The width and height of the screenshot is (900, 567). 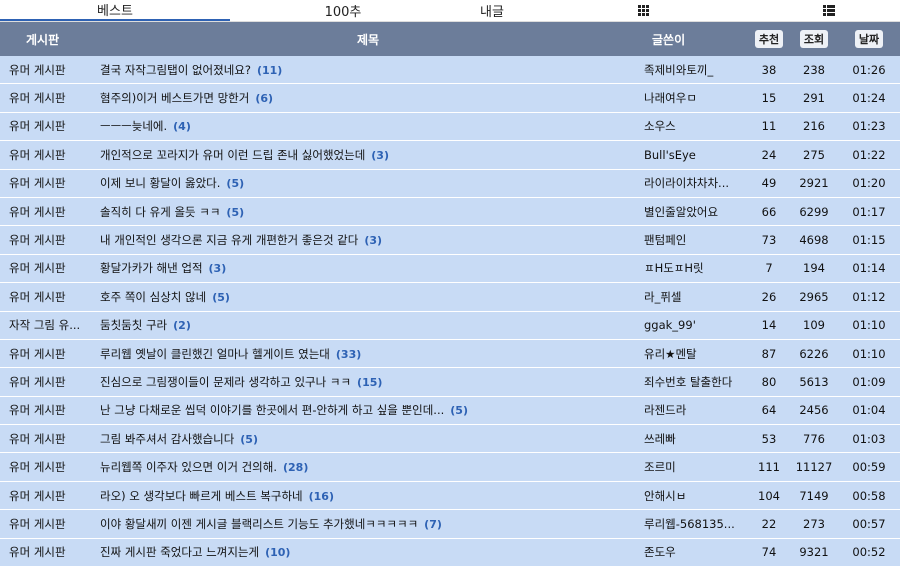 What do you see at coordinates (643, 10) in the screenshot?
I see `grid-view-button` at bounding box center [643, 10].